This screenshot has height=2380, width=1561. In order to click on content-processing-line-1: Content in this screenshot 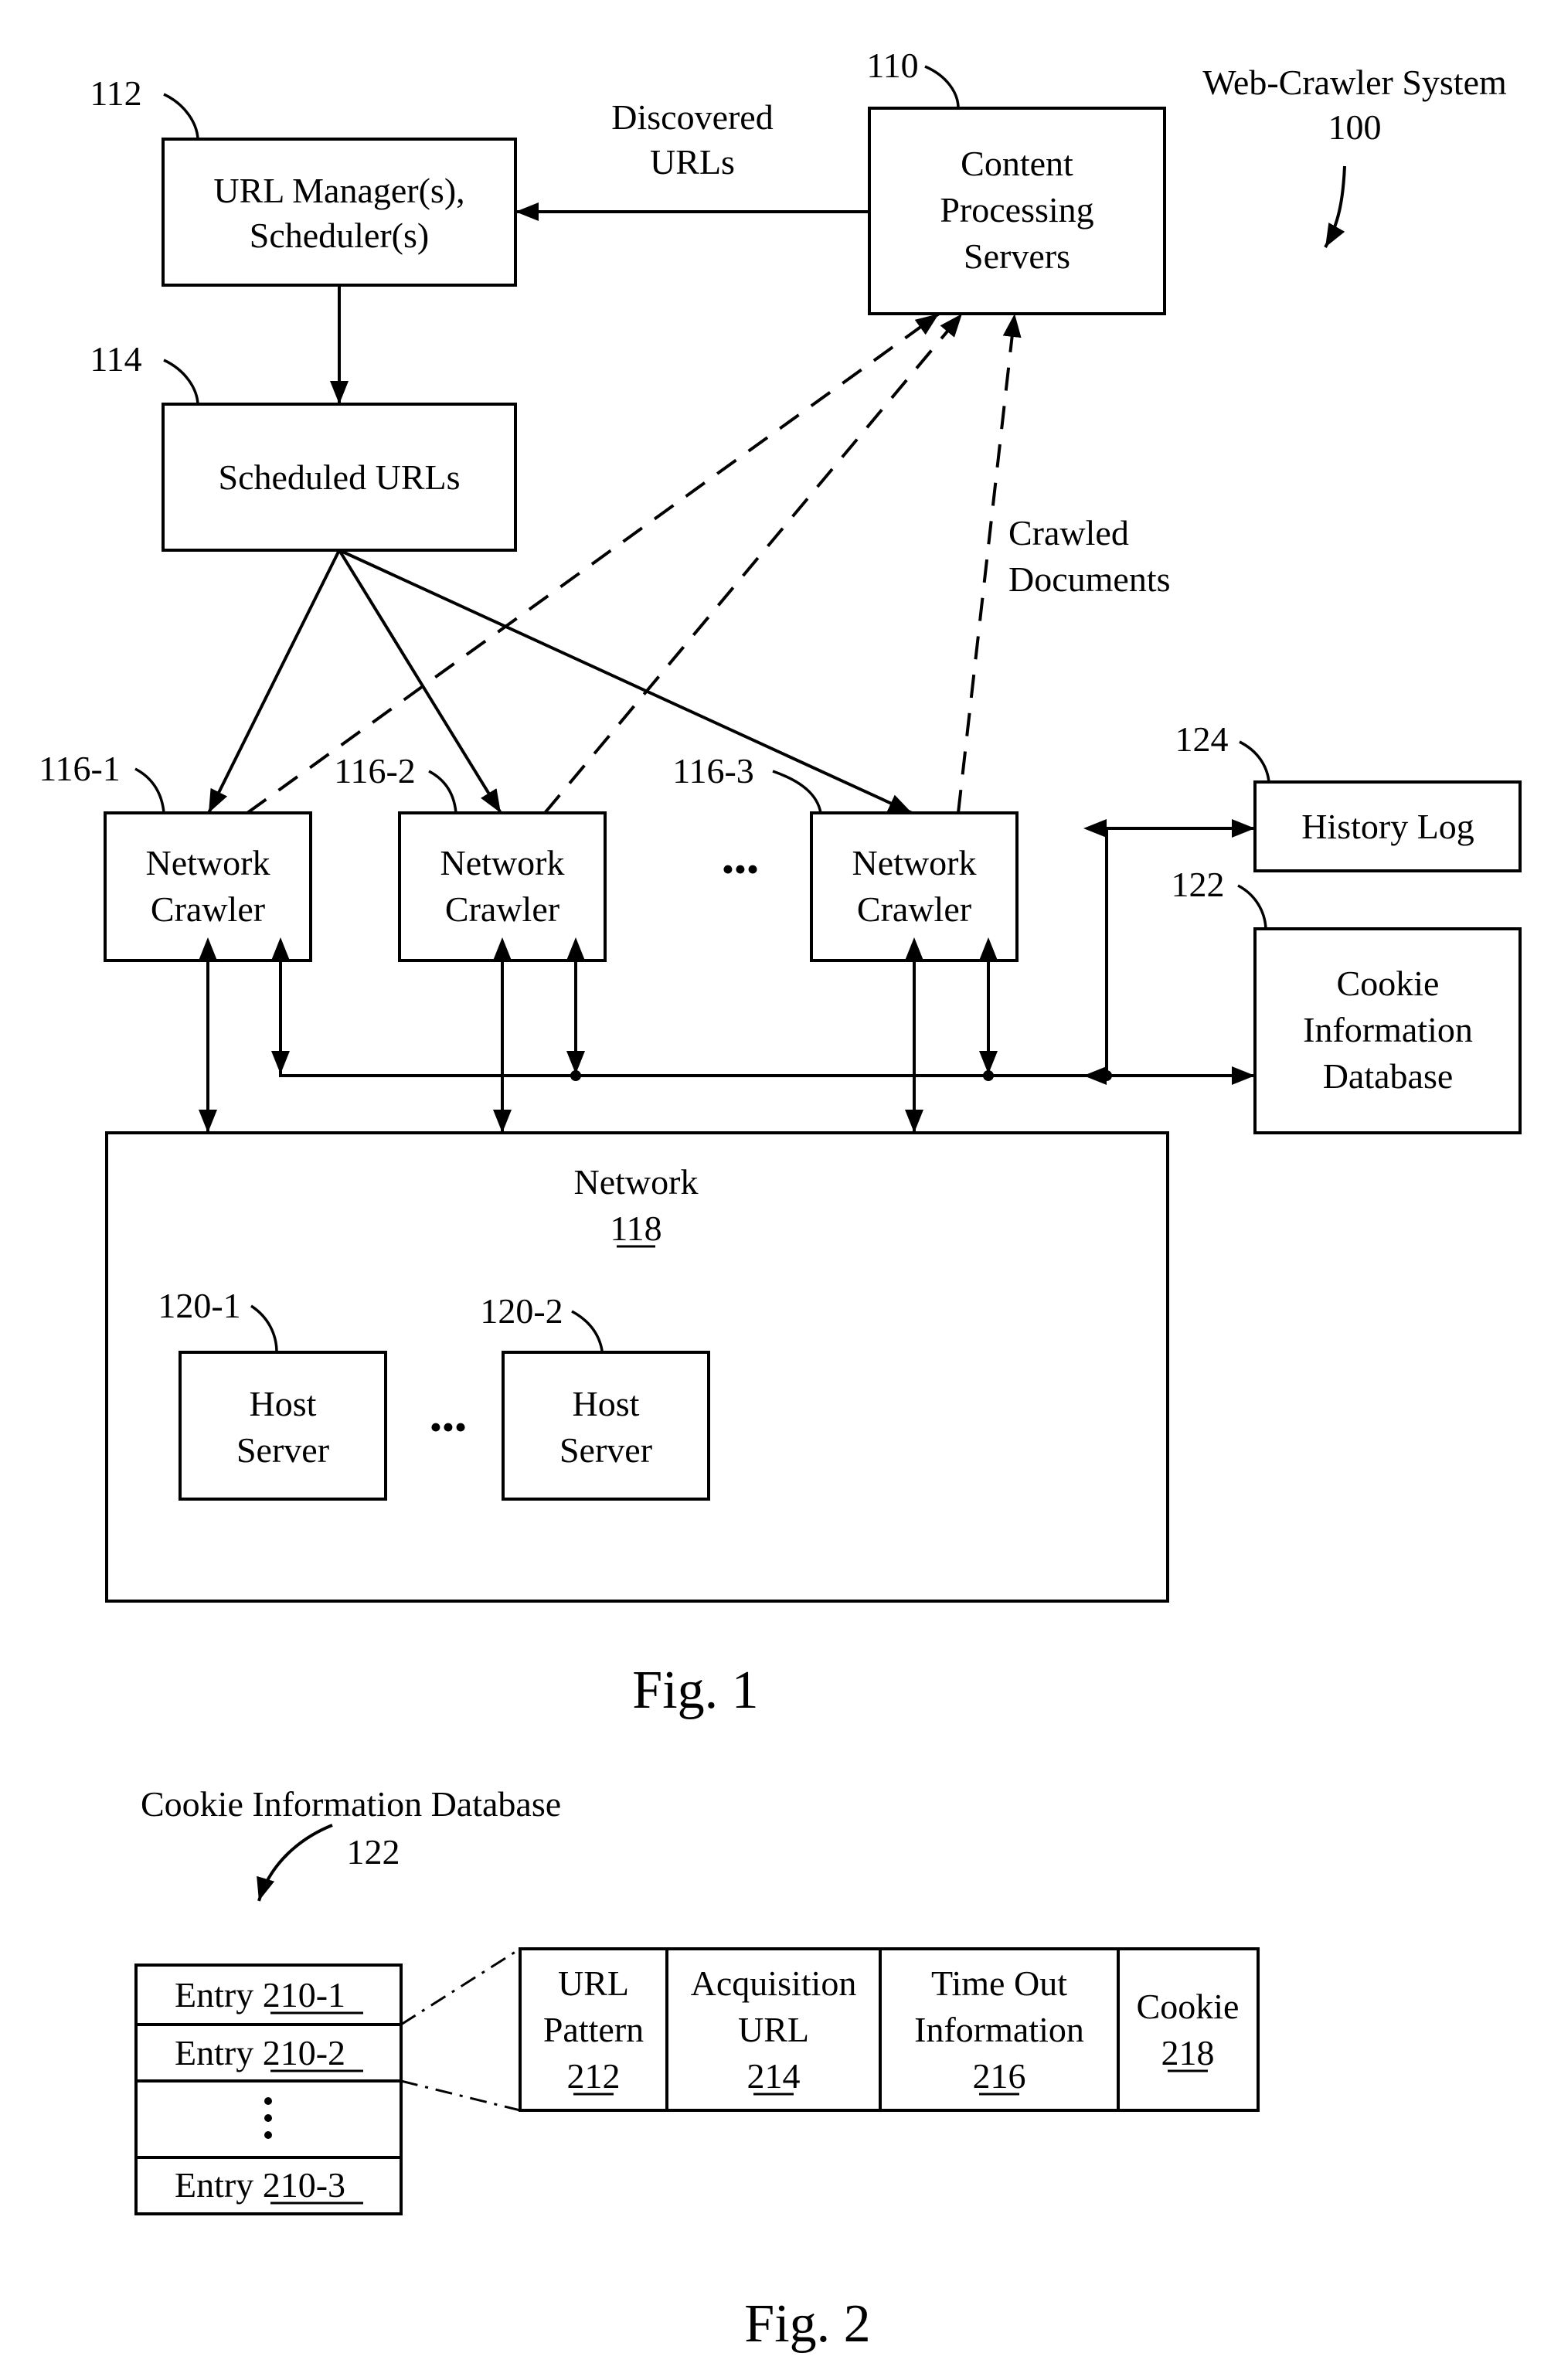, I will do `click(1017, 163)`.